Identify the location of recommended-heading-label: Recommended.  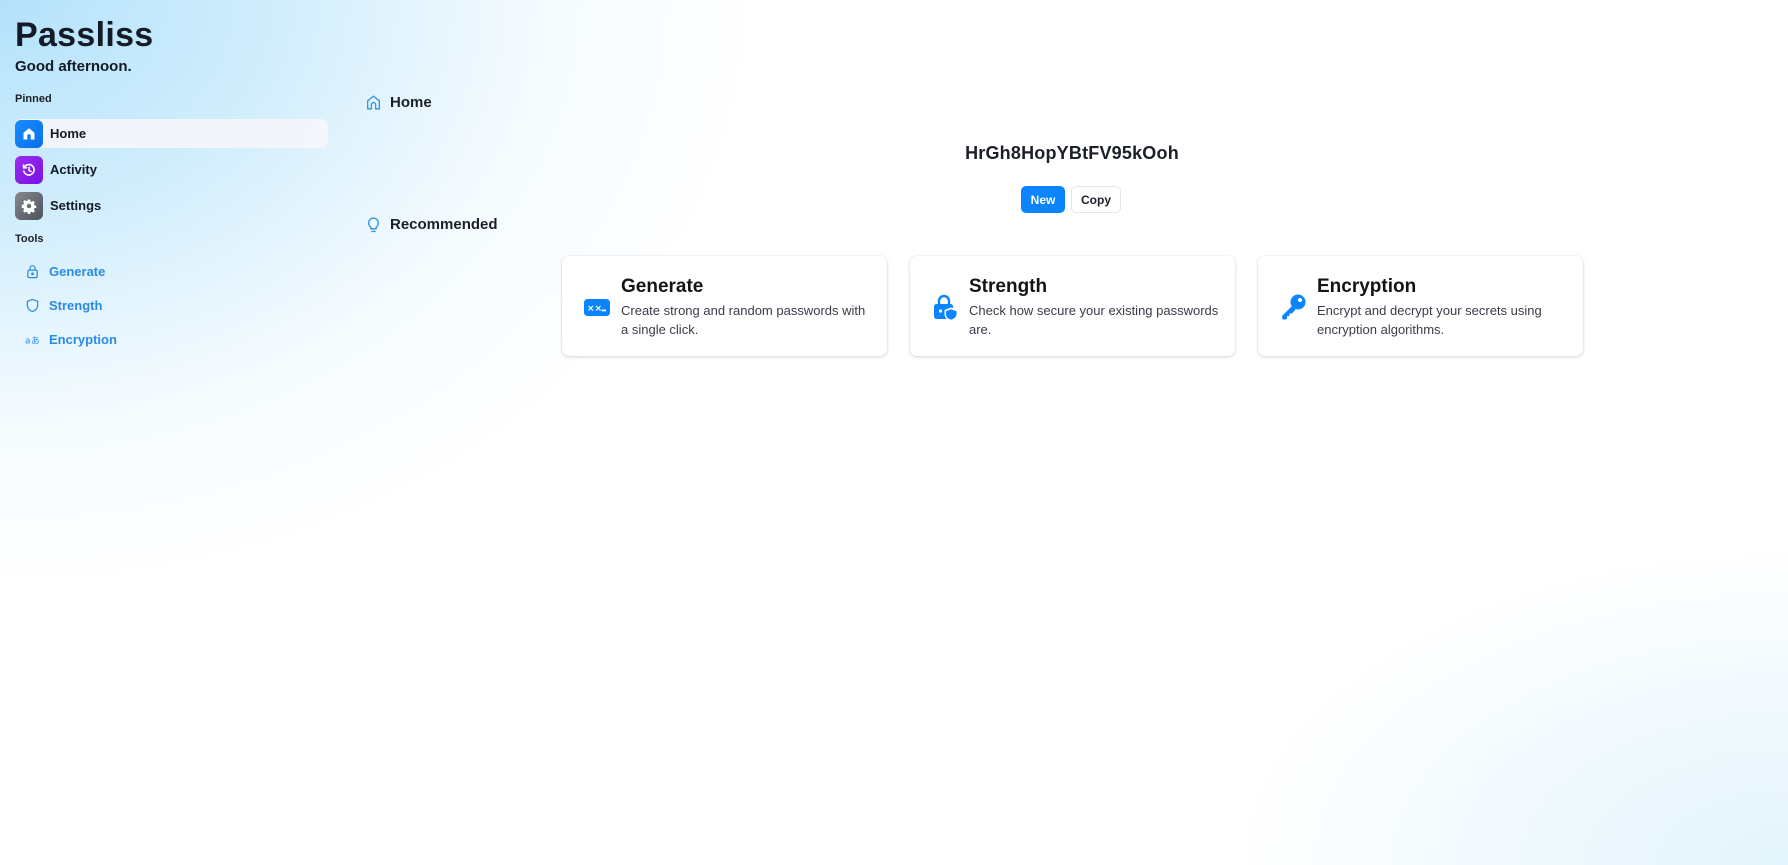
(444, 224).